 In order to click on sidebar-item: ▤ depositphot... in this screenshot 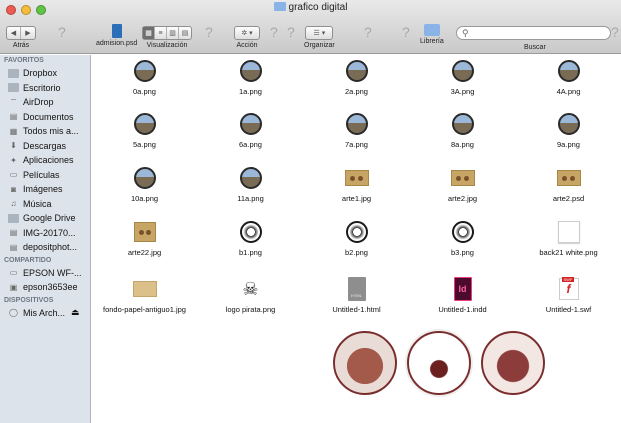, I will do `click(45, 247)`.